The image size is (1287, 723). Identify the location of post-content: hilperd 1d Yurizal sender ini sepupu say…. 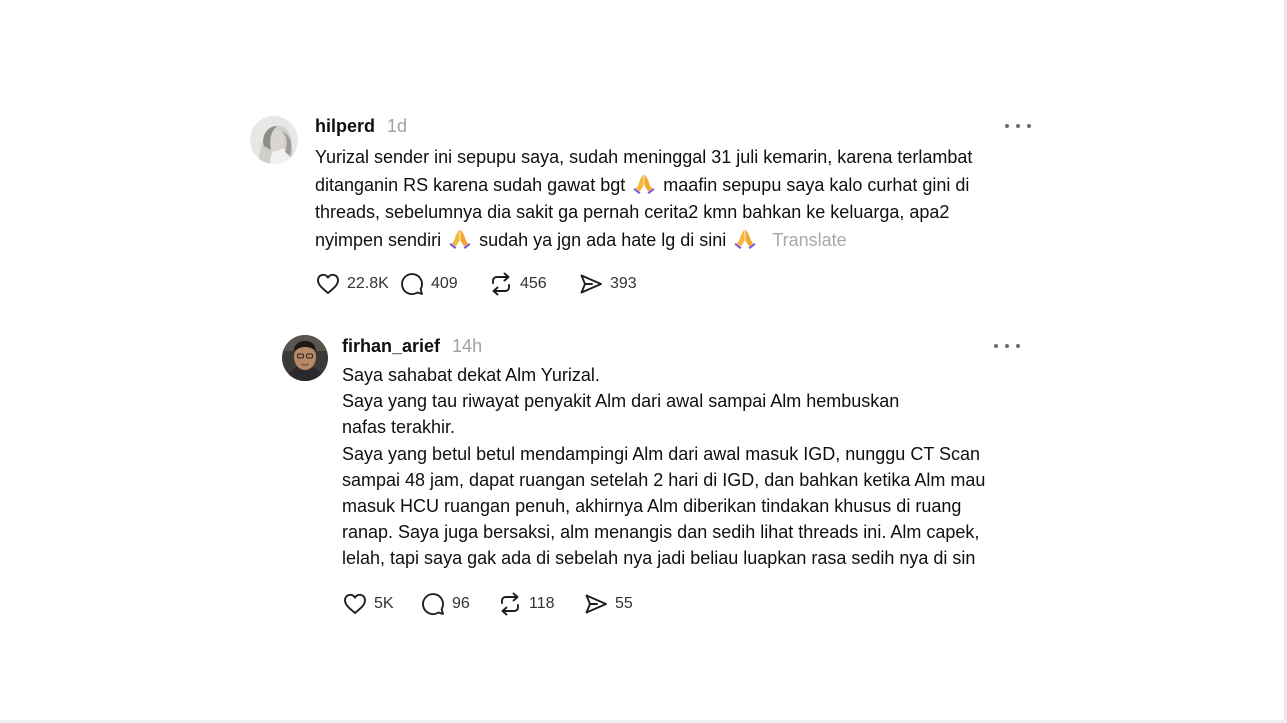
(675, 205).